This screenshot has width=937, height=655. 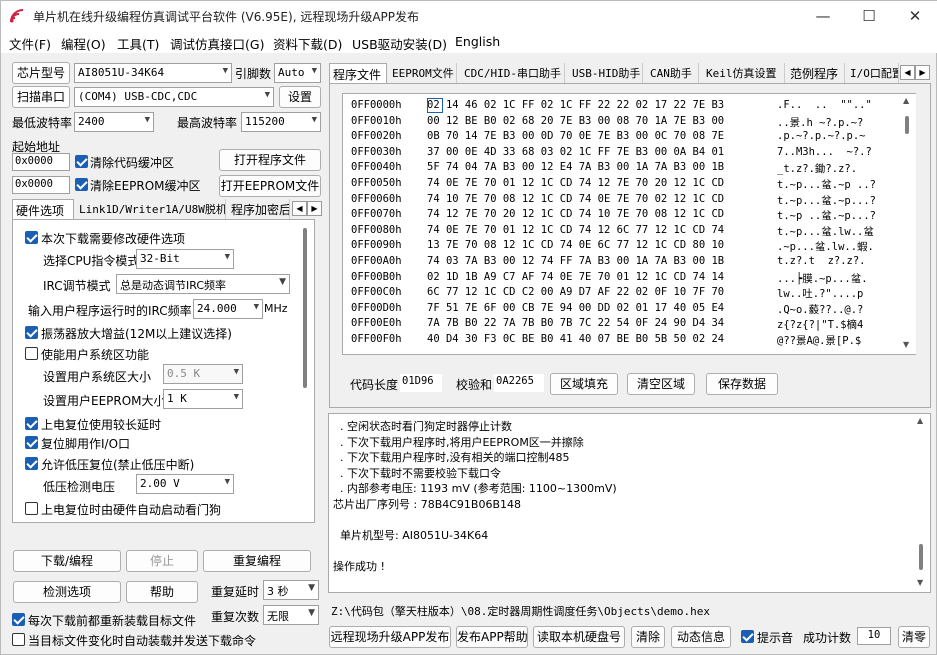 I want to click on fill-area-button: 区域填充, so click(x=584, y=384).